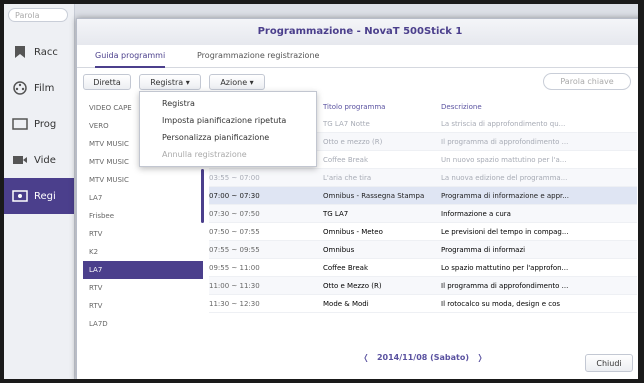 The image size is (644, 383). What do you see at coordinates (354, 107) in the screenshot?
I see `header-titolo: Titolo programma` at bounding box center [354, 107].